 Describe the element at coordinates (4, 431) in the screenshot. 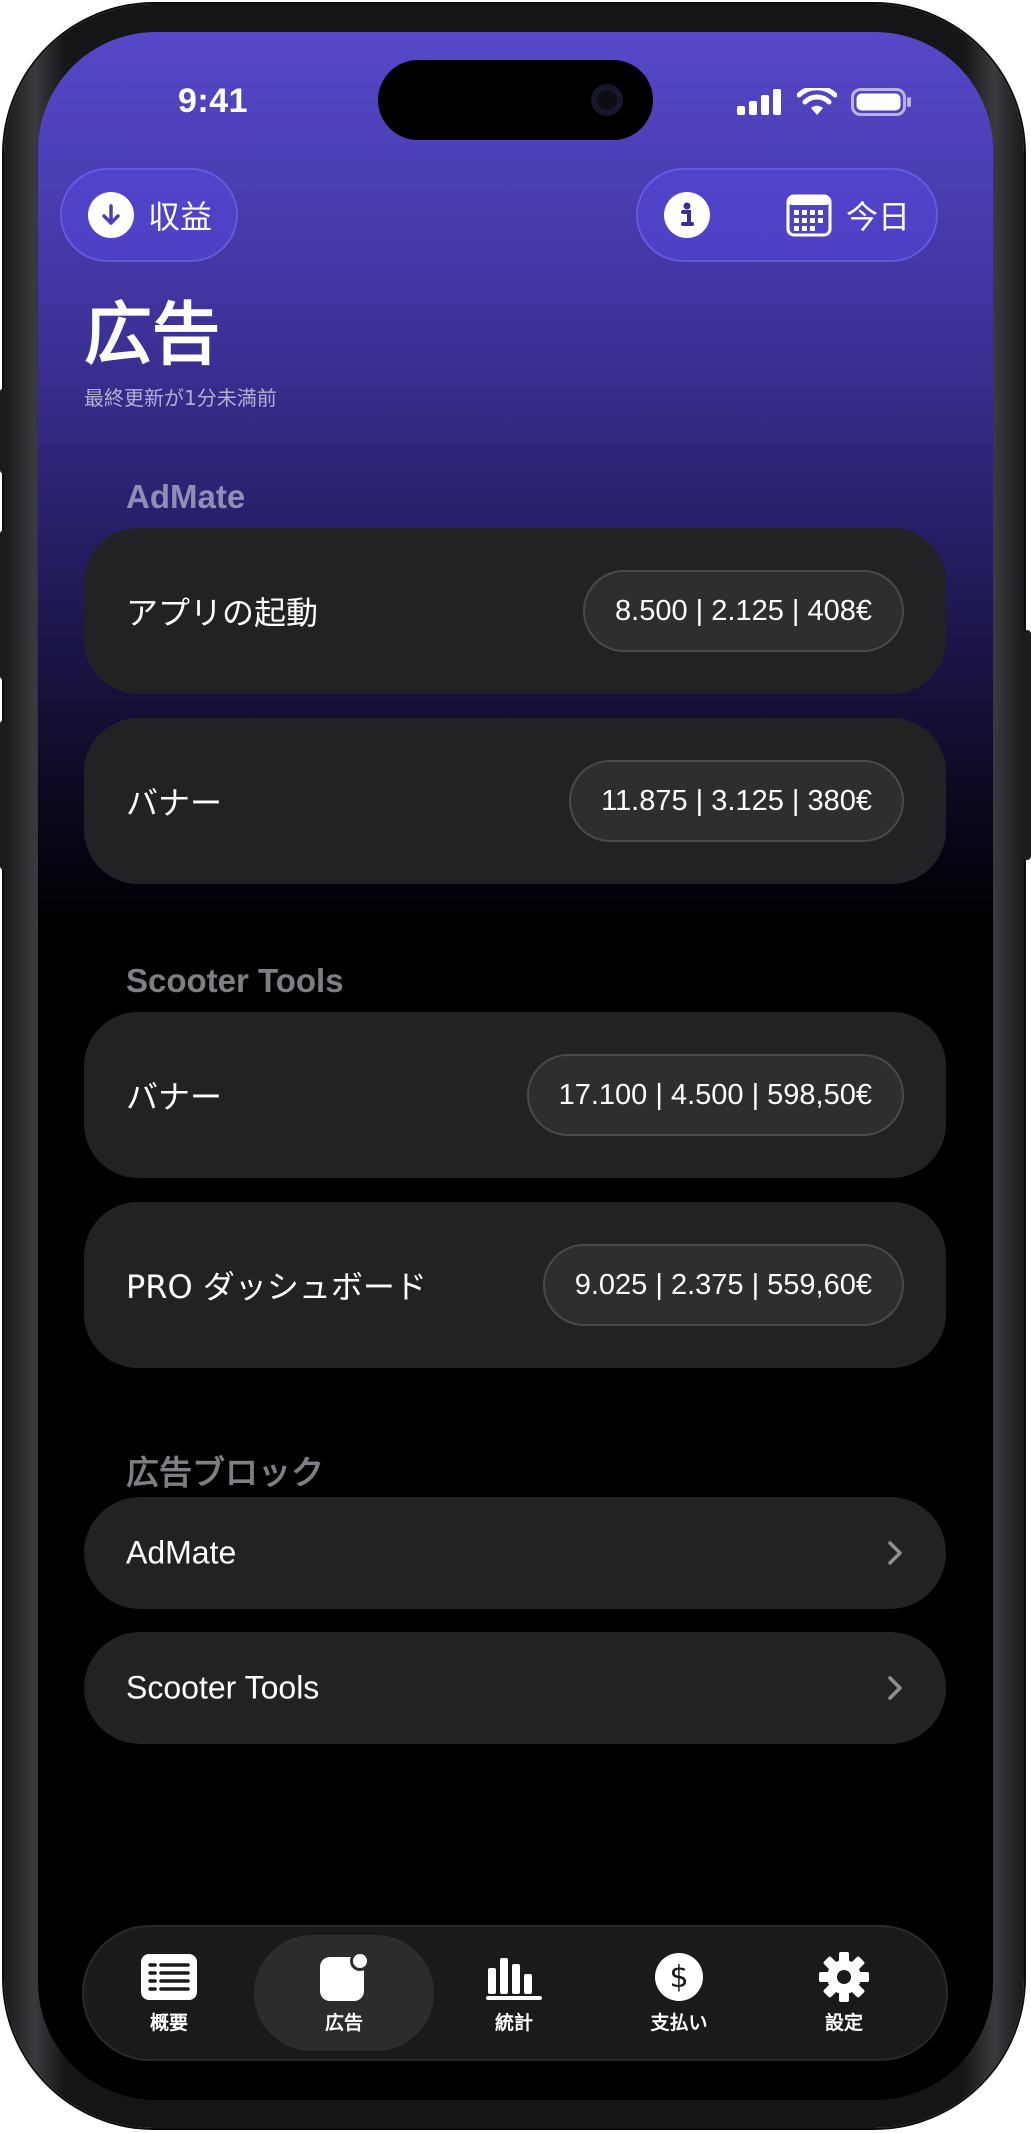

I see `action-button` at that location.